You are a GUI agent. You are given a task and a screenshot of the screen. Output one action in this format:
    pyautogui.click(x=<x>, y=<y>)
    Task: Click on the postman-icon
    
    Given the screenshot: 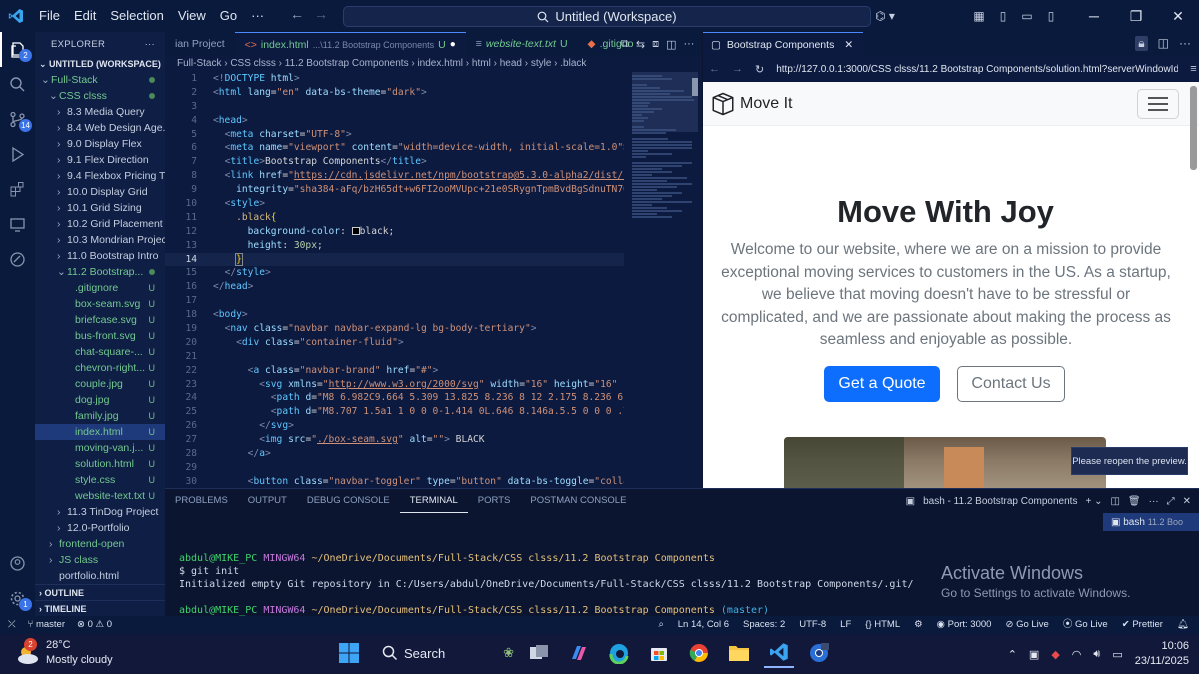 What is the action you would take?
    pyautogui.click(x=17, y=259)
    